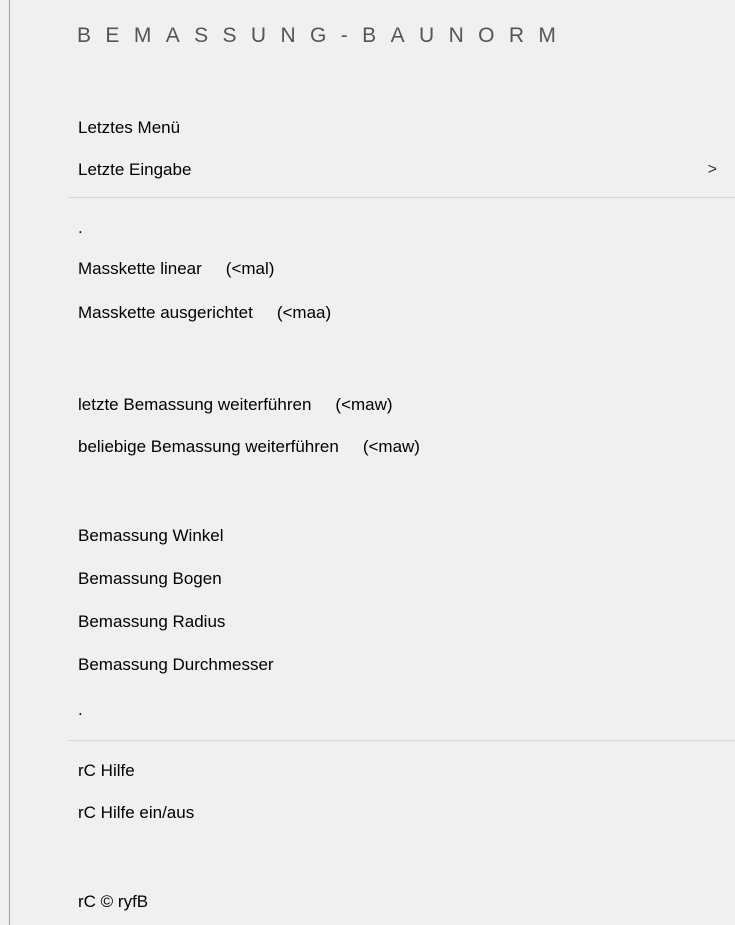 This screenshot has height=925, width=735. Describe the element at coordinates (195, 404) in the screenshot. I see `menu-item-label: letzte Bemassung weiterführen` at that location.